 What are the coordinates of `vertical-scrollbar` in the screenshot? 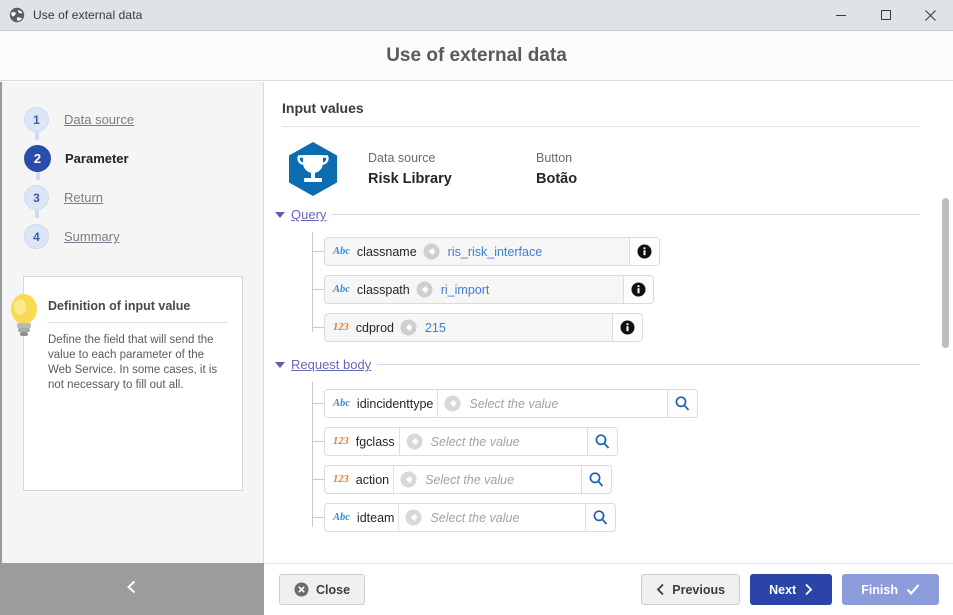 It's located at (945, 273).